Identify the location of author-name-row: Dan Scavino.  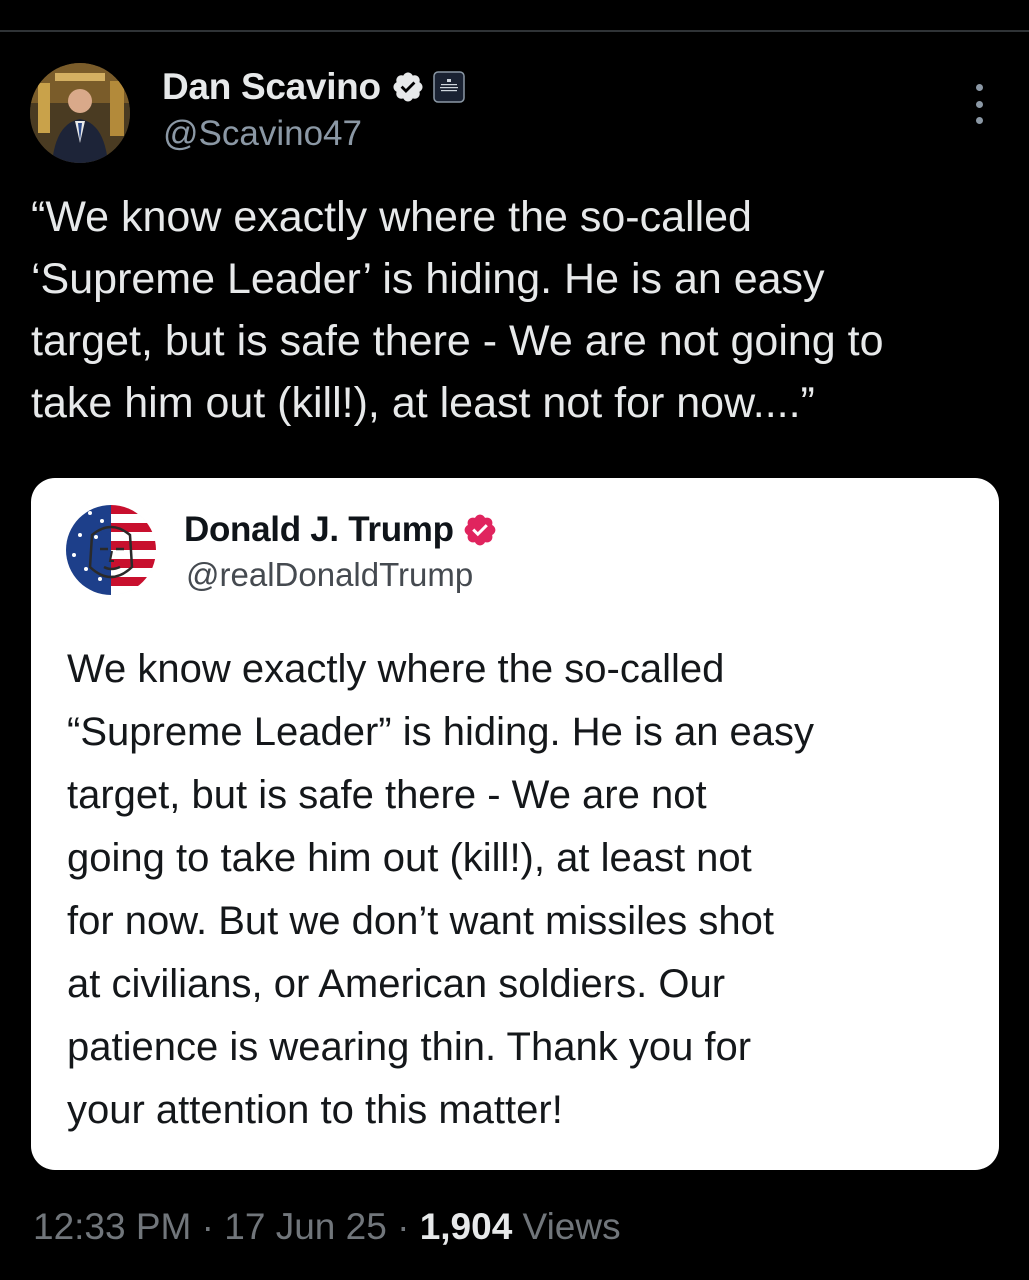
(313, 87).